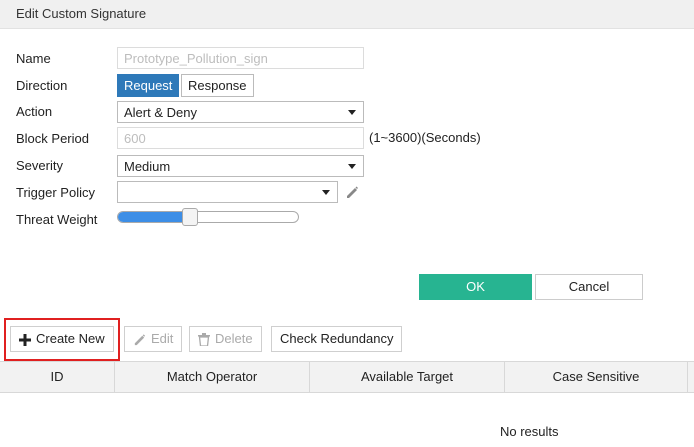  I want to click on name-input: Prototype_Pollution_sign, so click(240, 58).